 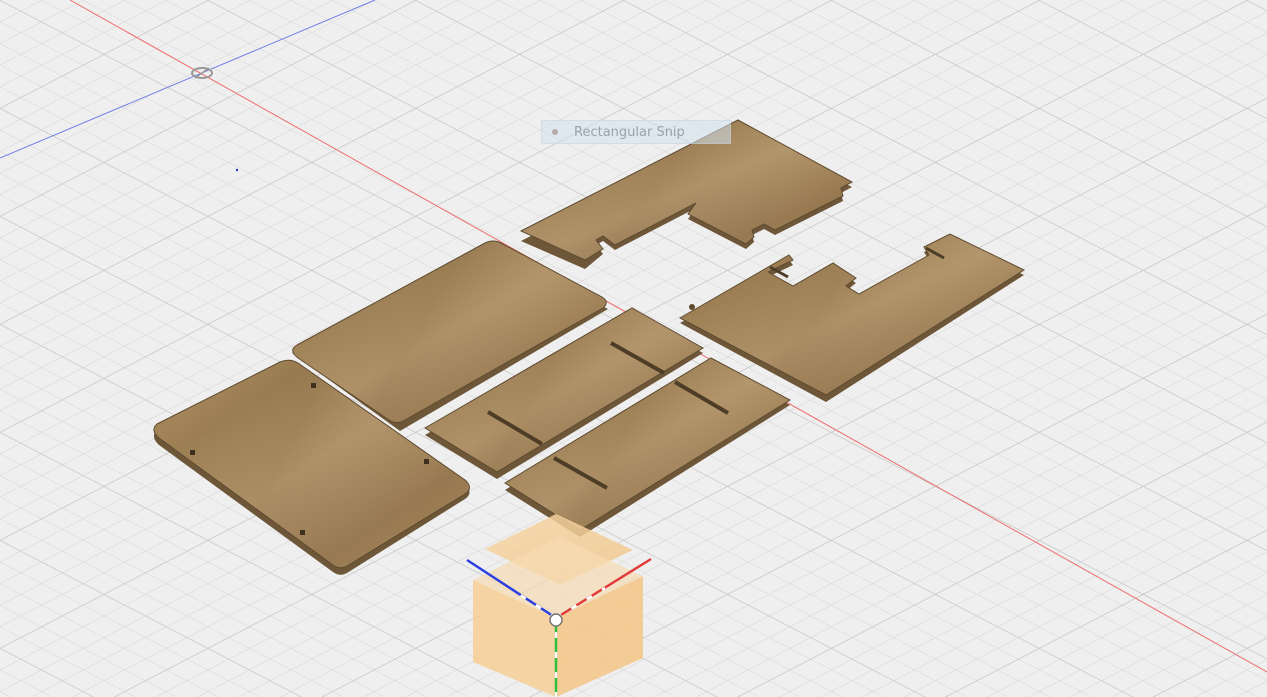 I want to click on snip-icon, so click(x=555, y=132).